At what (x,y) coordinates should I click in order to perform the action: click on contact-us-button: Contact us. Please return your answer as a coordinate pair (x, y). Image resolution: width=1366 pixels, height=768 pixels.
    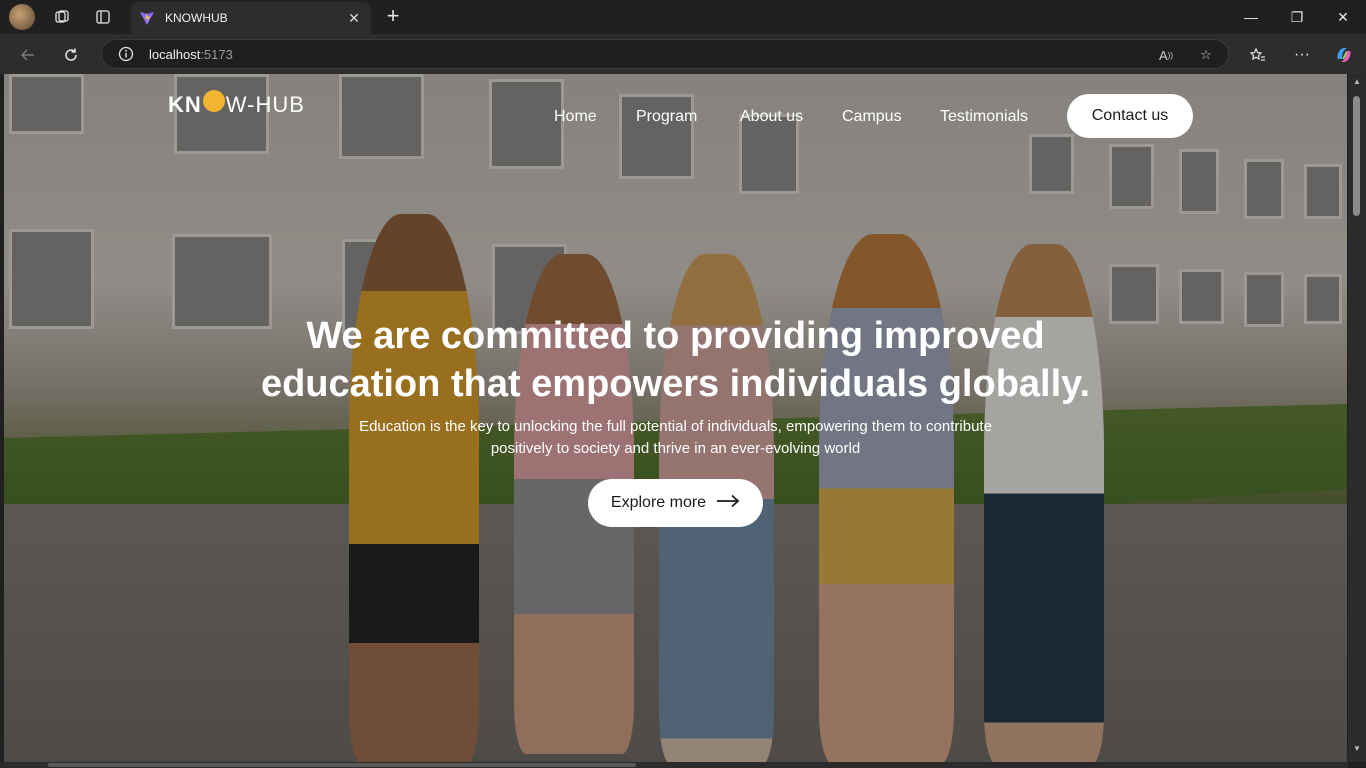
    Looking at the image, I should click on (1130, 116).